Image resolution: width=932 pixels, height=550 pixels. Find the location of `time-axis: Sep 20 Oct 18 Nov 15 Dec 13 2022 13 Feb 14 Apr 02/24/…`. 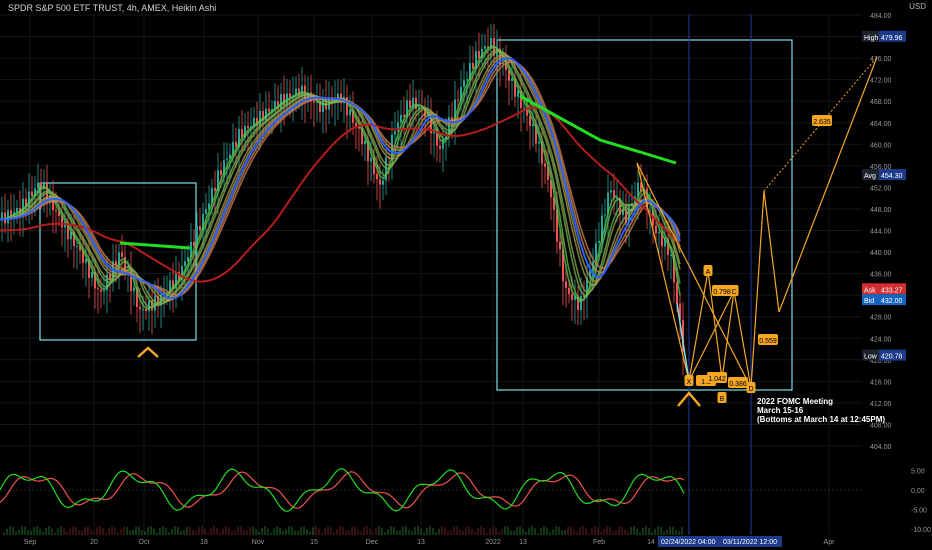

time-axis: Sep 20 Oct 18 Nov 15 Dec 13 2022 13 Feb 14 Apr 02/24/… is located at coordinates (429, 541).